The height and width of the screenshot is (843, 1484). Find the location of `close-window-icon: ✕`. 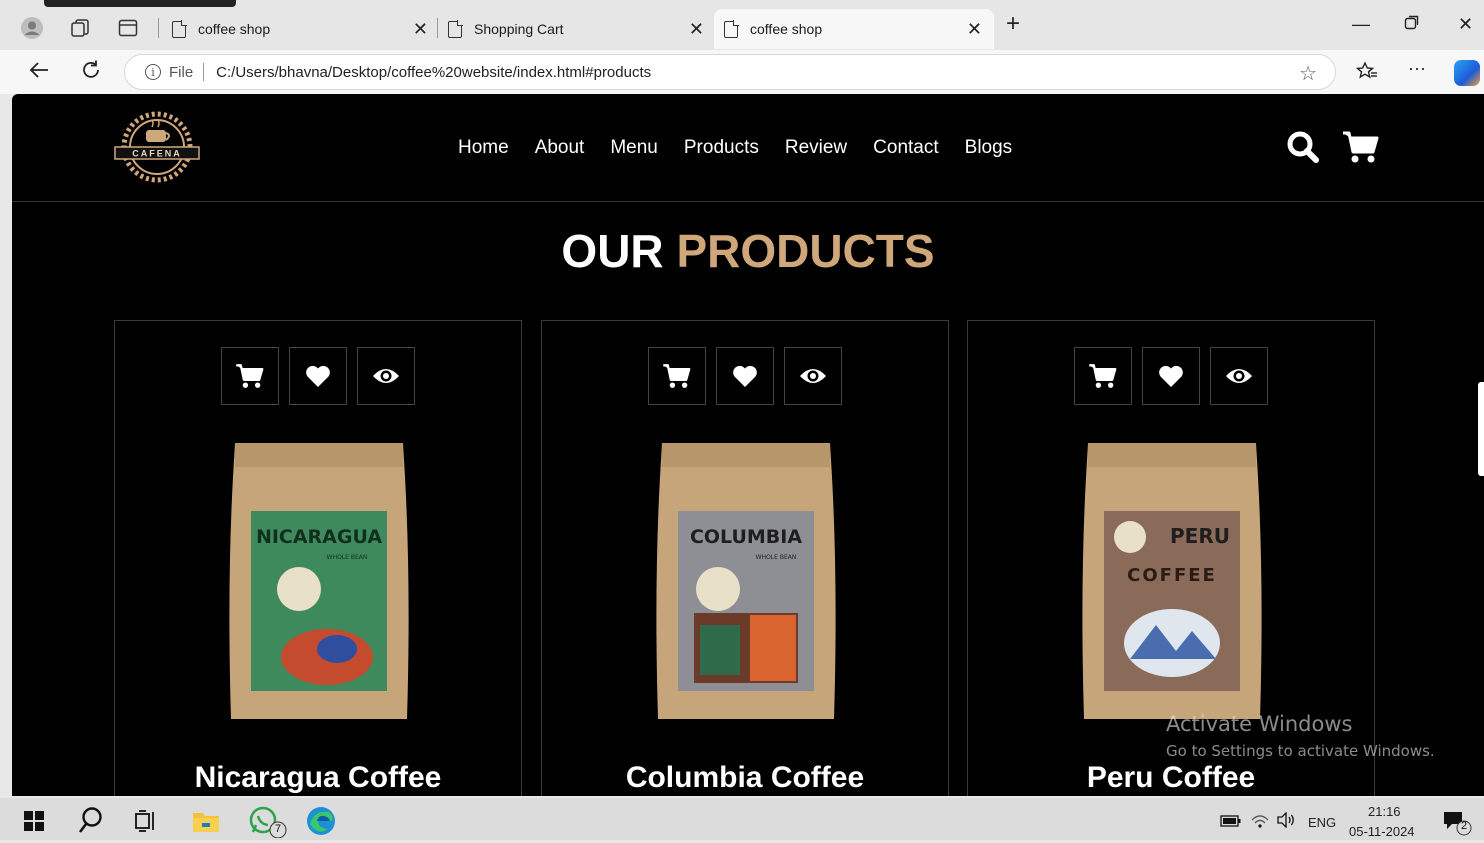

close-window-icon: ✕ is located at coordinates (1465, 24).